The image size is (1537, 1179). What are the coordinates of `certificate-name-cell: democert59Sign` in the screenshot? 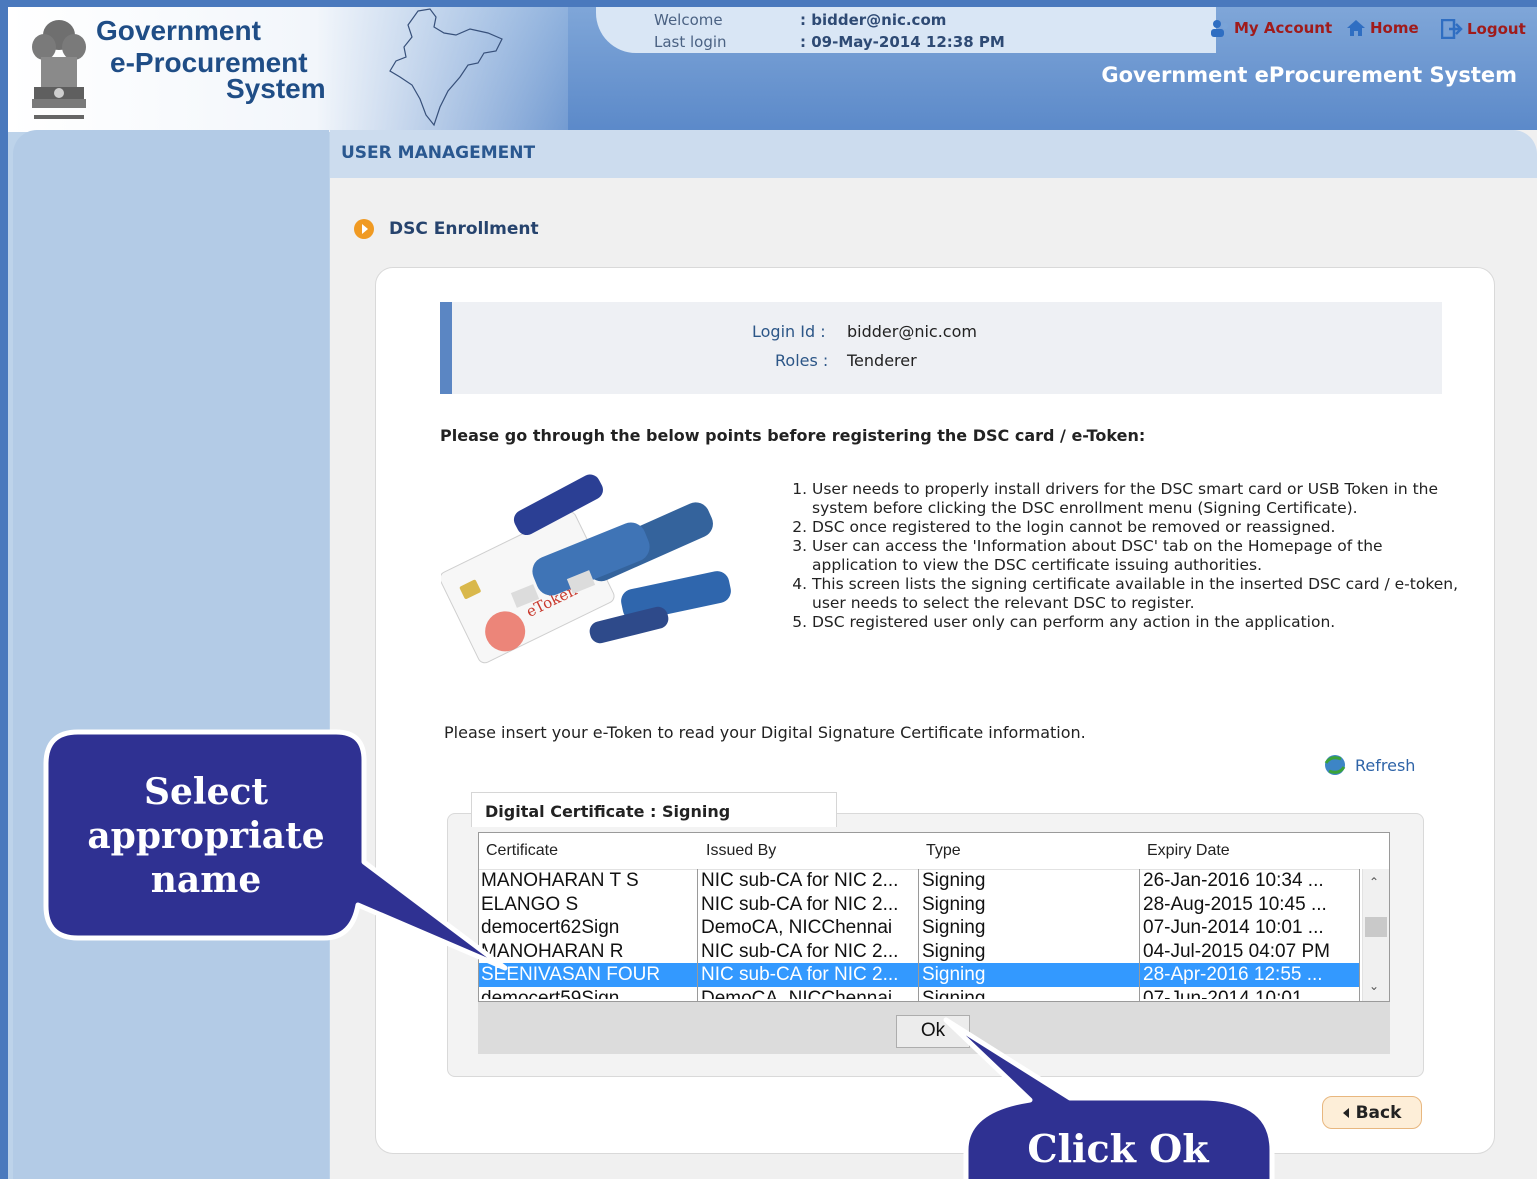 It's located at (550, 993).